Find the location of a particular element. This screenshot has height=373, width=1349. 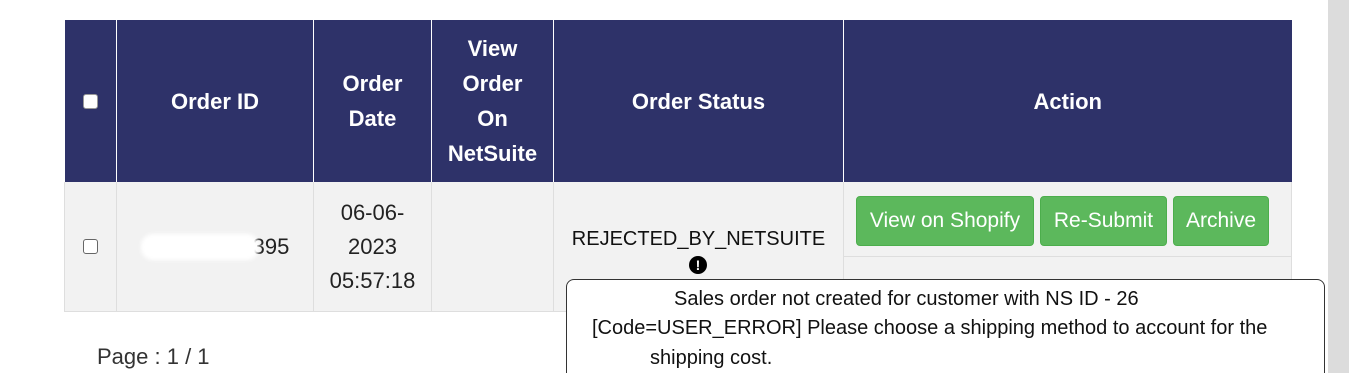

resubmit-button: Re-Submit is located at coordinates (1103, 221).